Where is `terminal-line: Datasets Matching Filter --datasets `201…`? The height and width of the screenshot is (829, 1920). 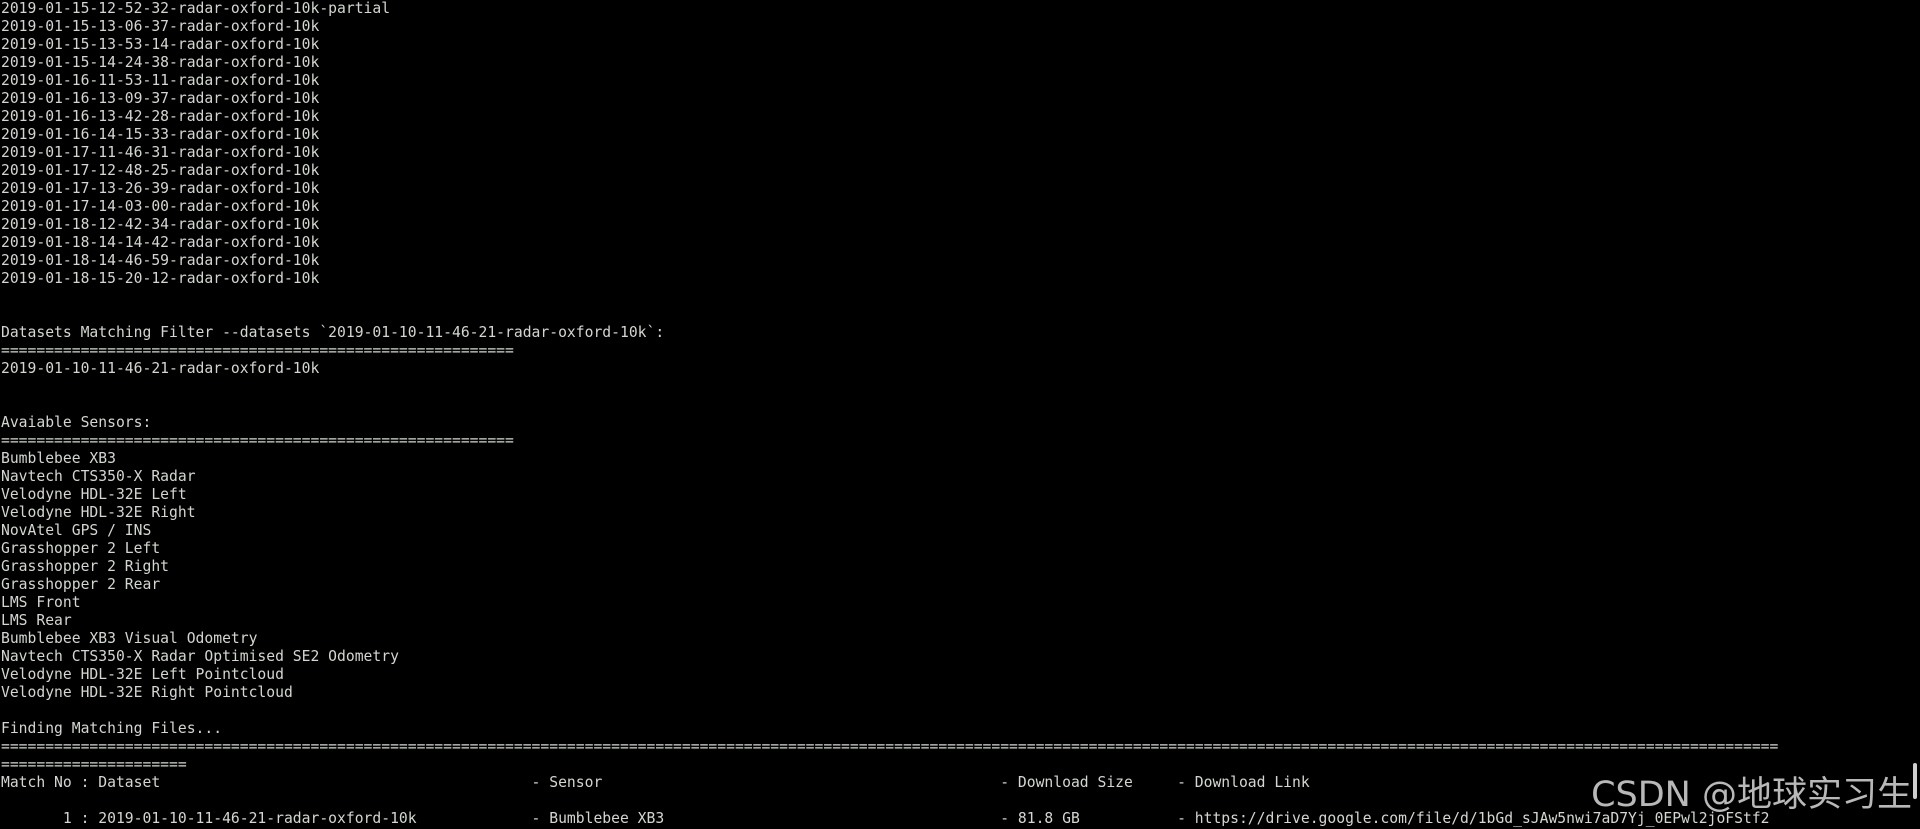
terminal-line: Datasets Matching Filter --datasets `201… is located at coordinates (333, 332).